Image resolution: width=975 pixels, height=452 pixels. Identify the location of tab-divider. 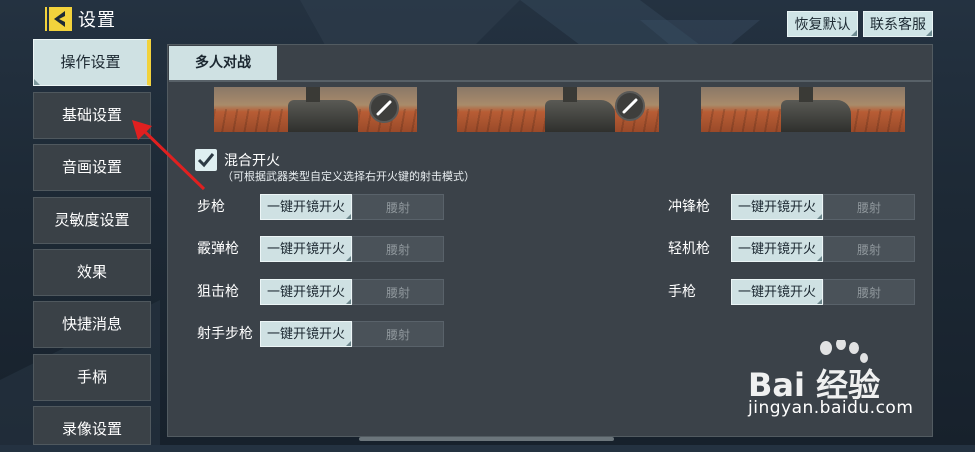
(550, 81).